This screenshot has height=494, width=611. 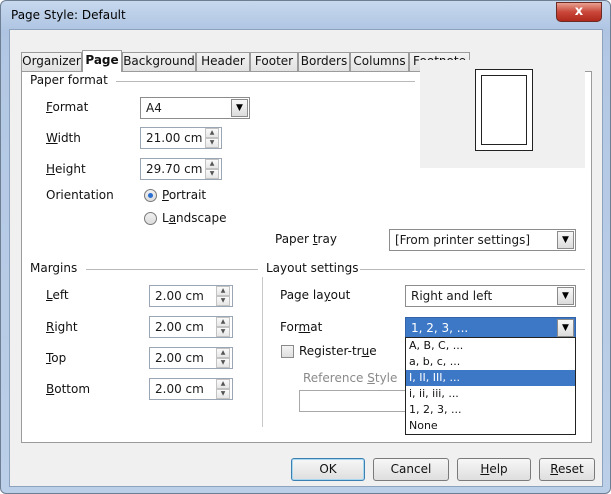 I want to click on width-field: 21.00 cm ▲ ▼, so click(x=181, y=138).